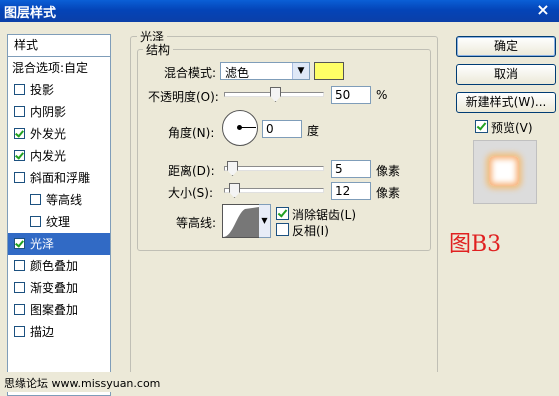 The image size is (559, 396). I want to click on color-swatch, so click(329, 71).